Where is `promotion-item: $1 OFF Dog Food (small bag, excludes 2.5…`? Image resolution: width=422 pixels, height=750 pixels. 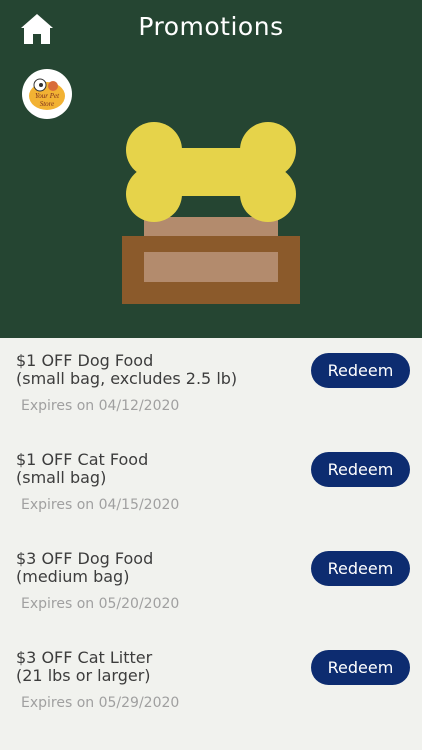
promotion-item: $1 OFF Dog Food (small bag, excludes 2.5… is located at coordinates (211, 387).